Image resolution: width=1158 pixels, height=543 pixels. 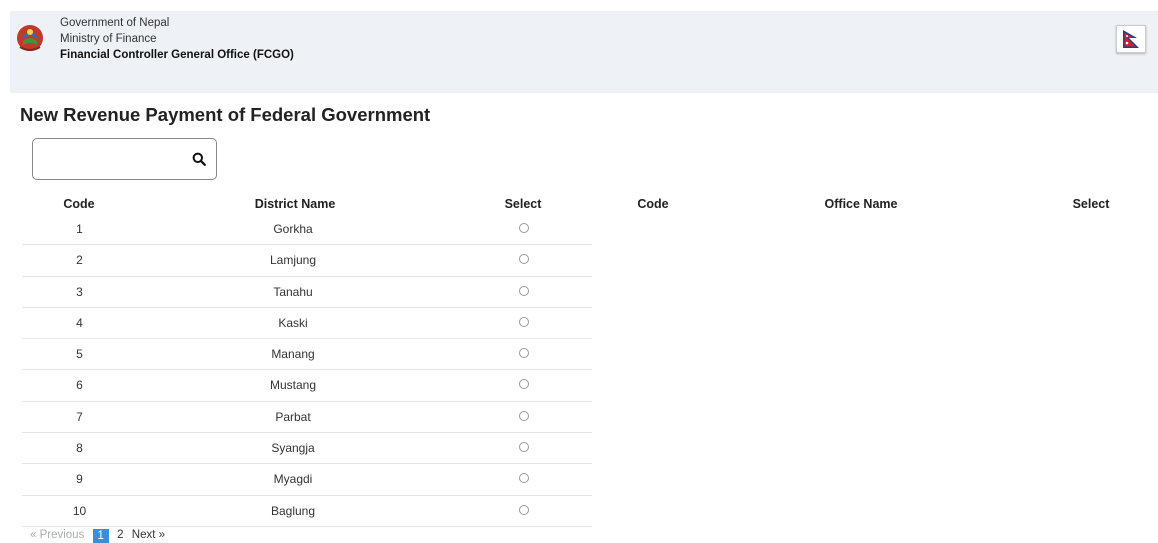 I want to click on header-line-ministry: Ministry of Finance, so click(x=108, y=39).